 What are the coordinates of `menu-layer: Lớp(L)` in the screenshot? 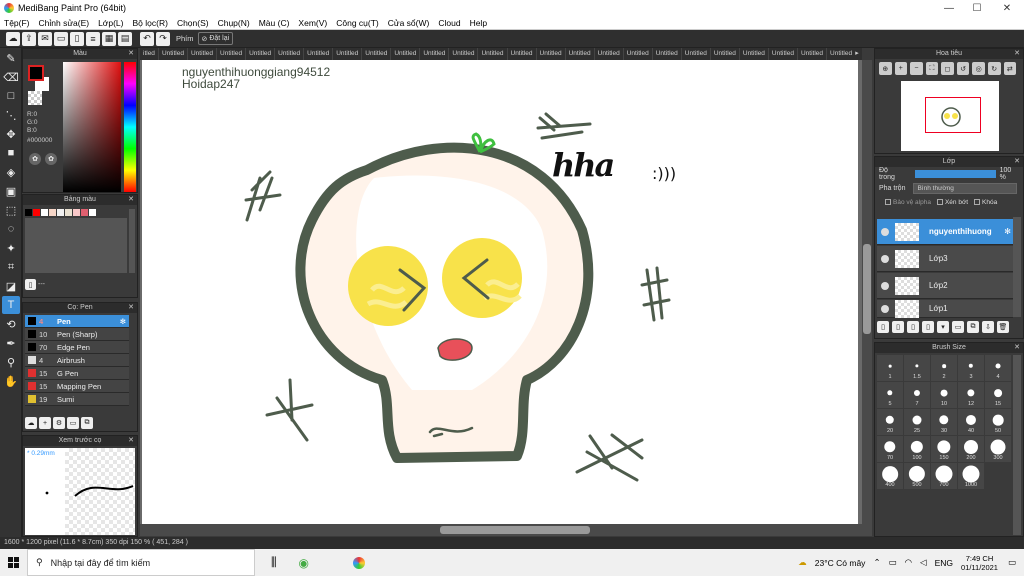 It's located at (110, 23).